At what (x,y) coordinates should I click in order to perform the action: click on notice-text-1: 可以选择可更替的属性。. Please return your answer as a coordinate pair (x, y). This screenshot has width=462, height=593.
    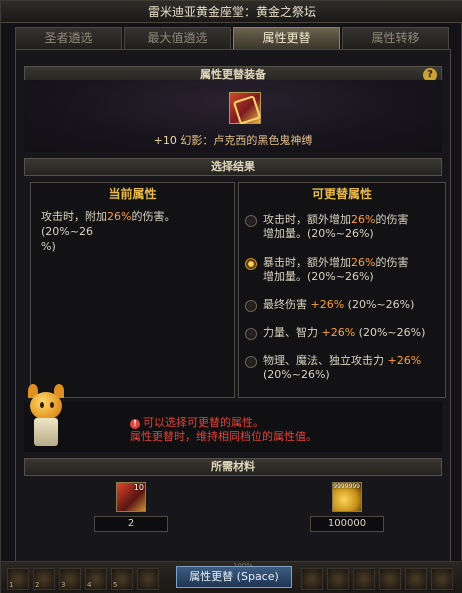
    Looking at the image, I should click on (203, 422).